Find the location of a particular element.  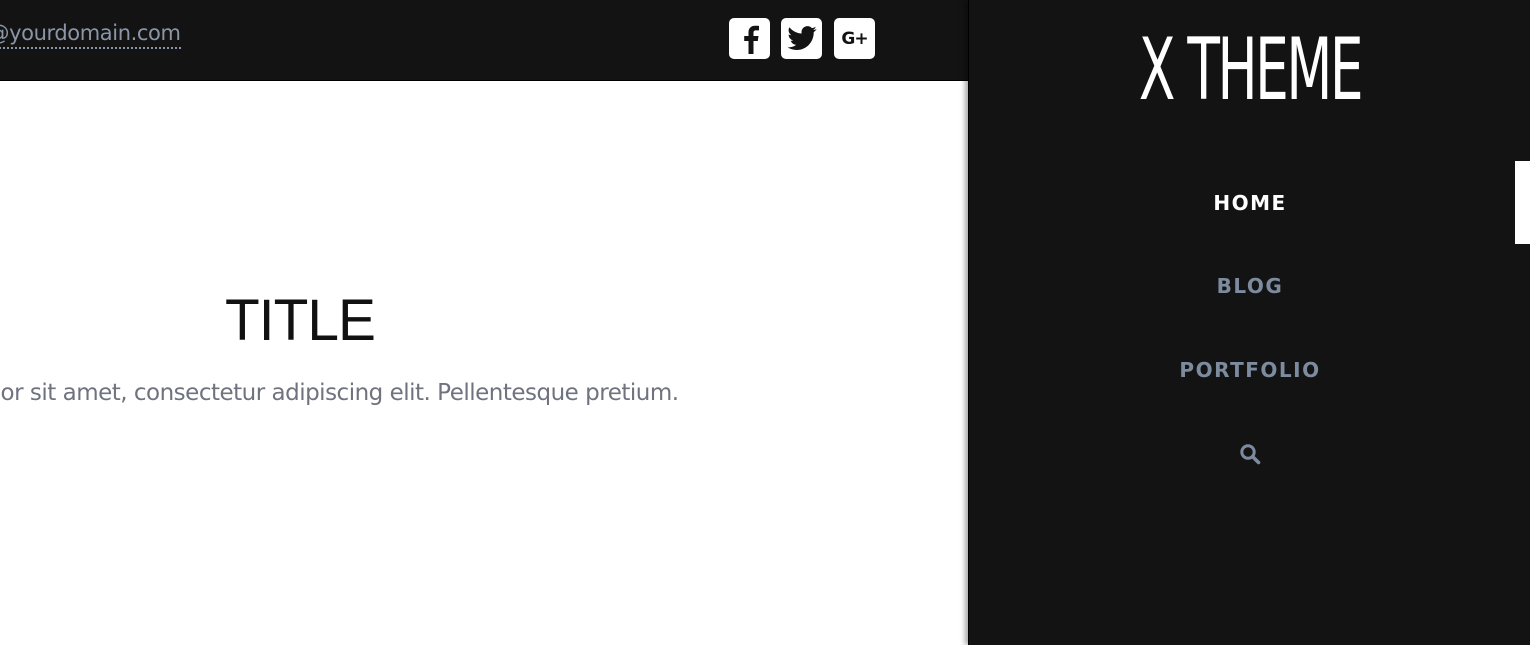

twitter-button is located at coordinates (801, 38).